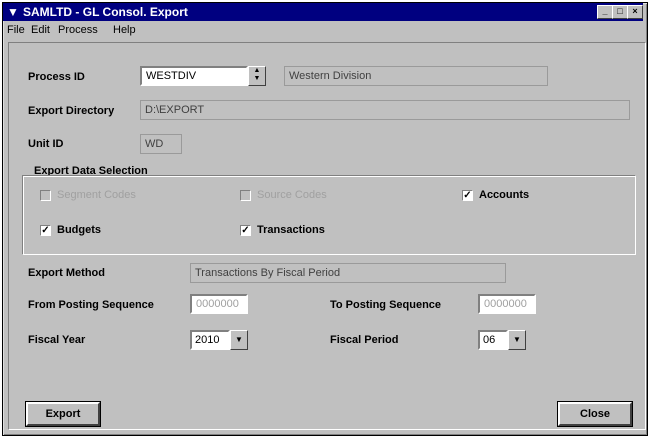  I want to click on from-sequence-input: 0000000, so click(219, 304).